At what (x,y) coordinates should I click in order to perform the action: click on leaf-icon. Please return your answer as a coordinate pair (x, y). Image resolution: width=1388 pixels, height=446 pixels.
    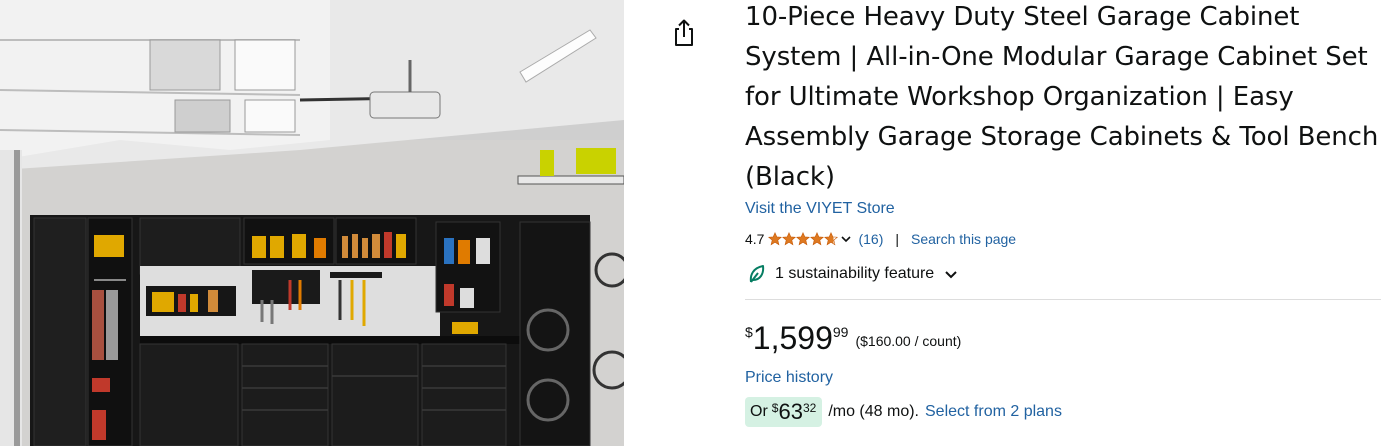
    Looking at the image, I should click on (757, 274).